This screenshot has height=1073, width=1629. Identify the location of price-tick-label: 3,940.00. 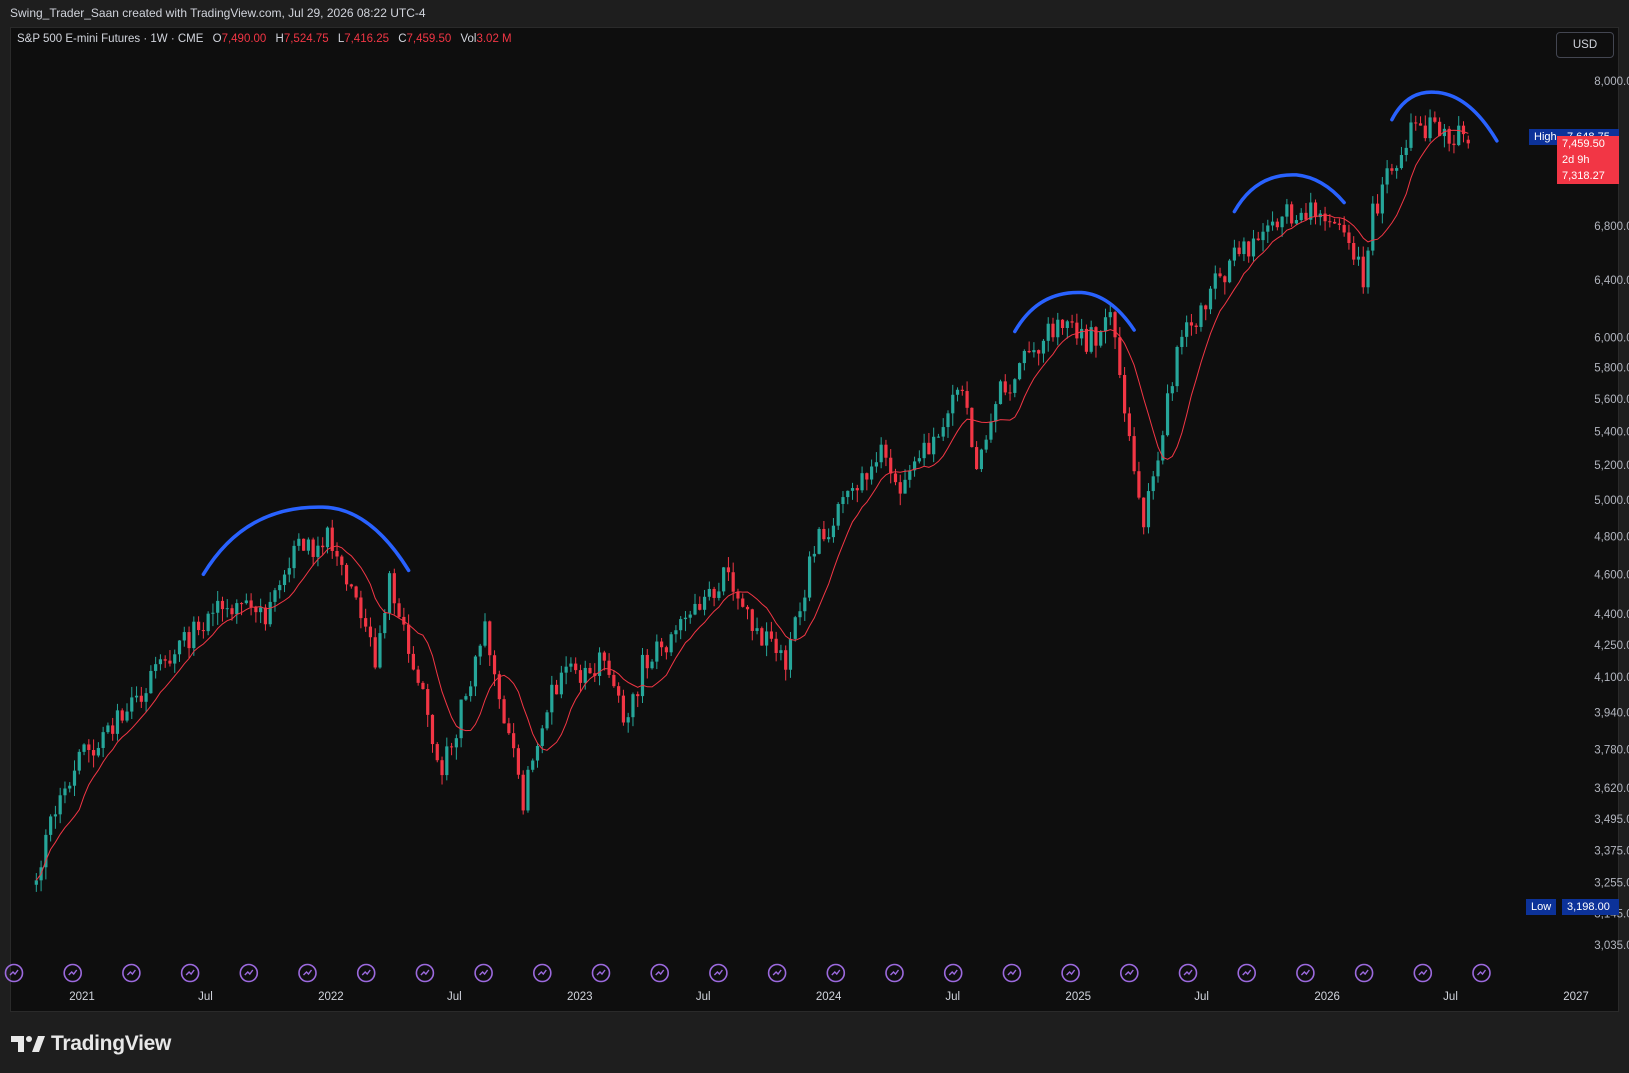
(1611, 713).